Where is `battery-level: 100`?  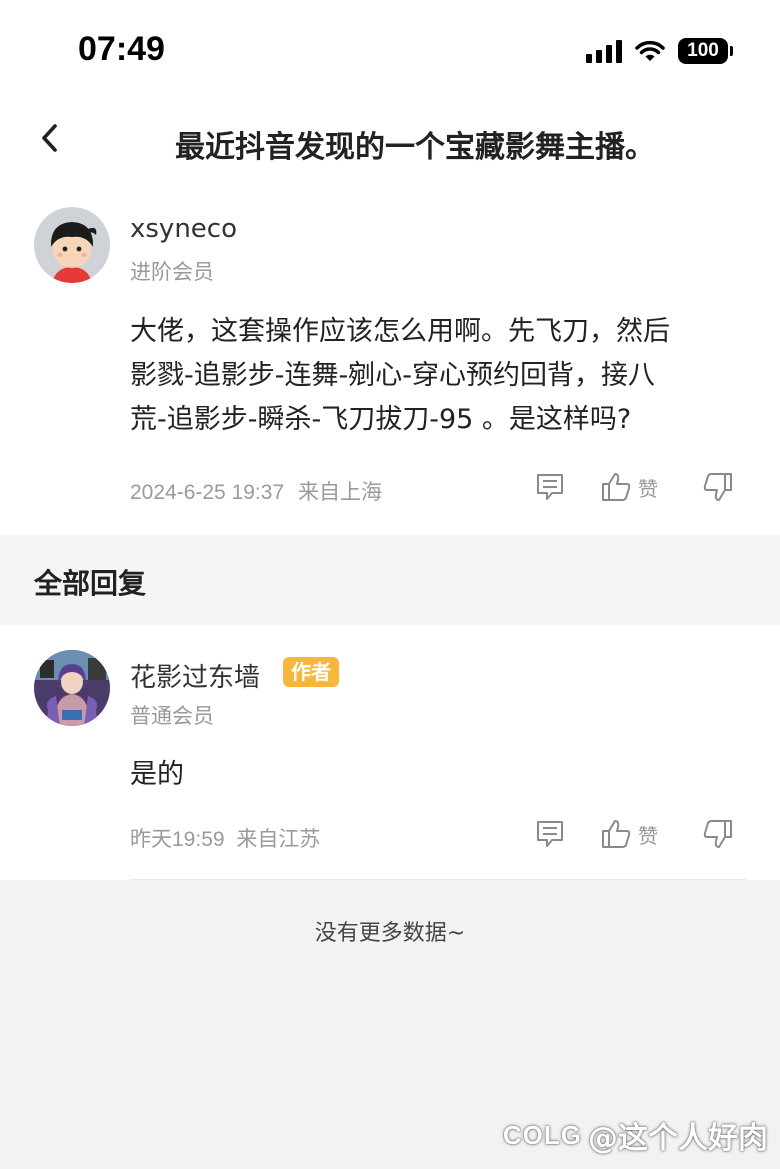
battery-level: 100 is located at coordinates (703, 50).